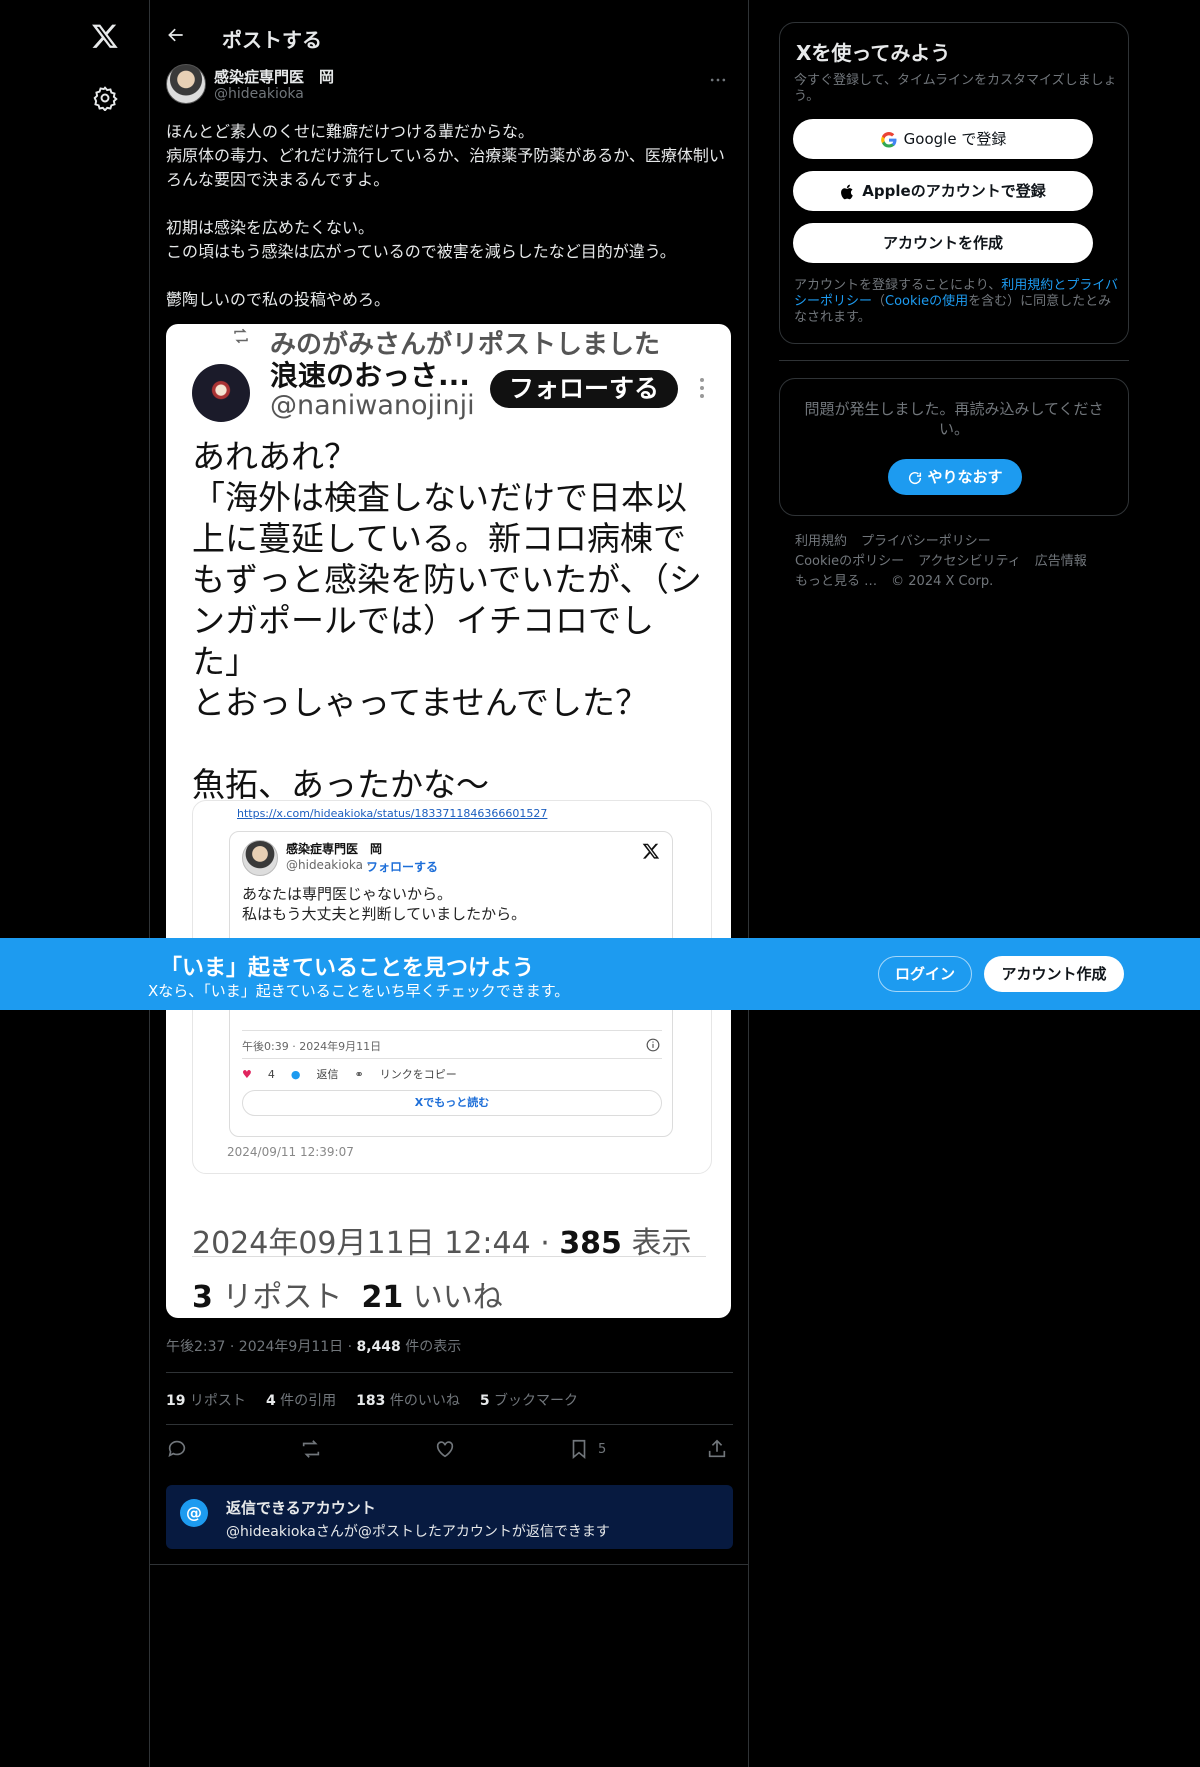 The width and height of the screenshot is (1200, 1767). Describe the element at coordinates (270, 1401) in the screenshot. I see `stat-number: 4` at that location.